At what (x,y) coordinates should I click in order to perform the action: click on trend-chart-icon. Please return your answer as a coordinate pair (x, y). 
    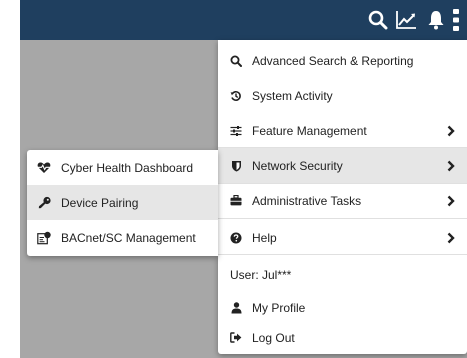
    Looking at the image, I should click on (406, 20).